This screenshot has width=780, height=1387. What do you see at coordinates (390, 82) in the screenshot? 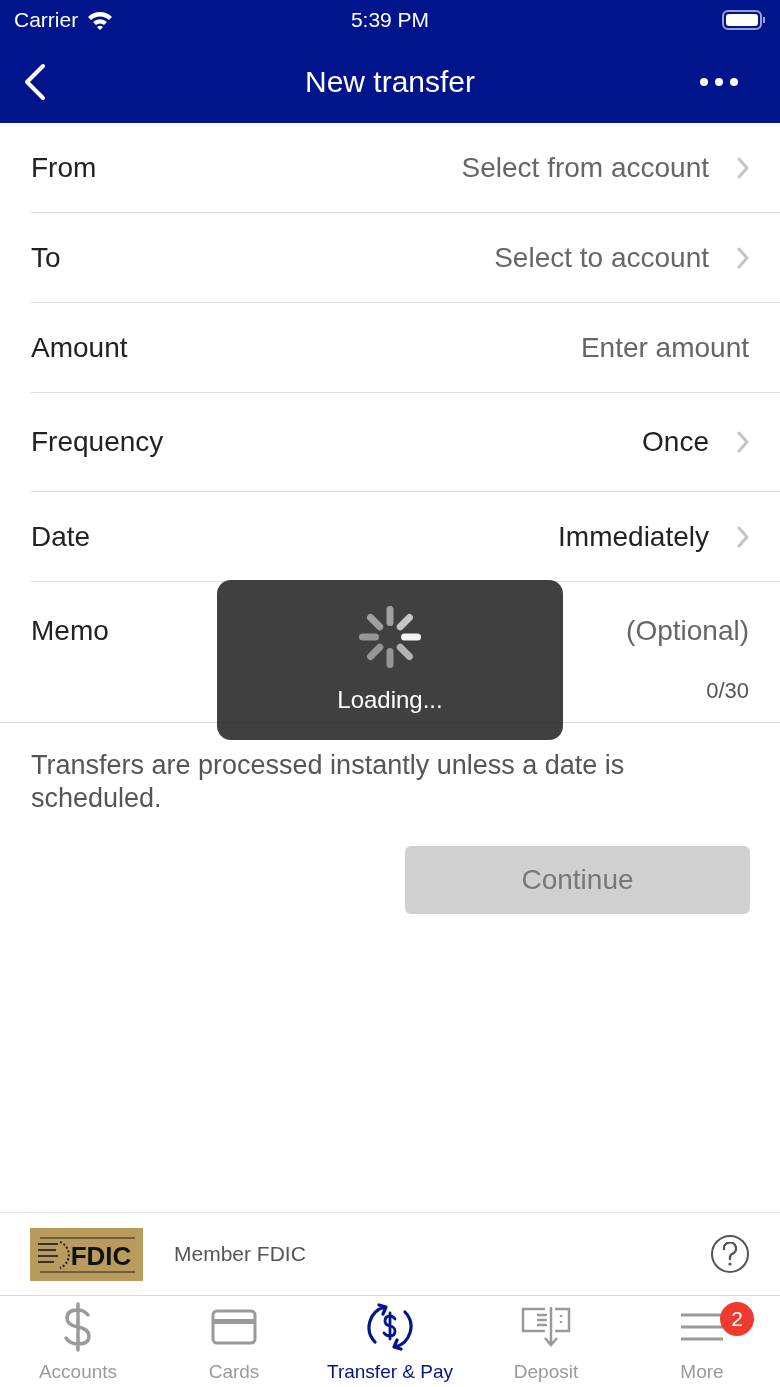
I see `screen-title: New transfer` at bounding box center [390, 82].